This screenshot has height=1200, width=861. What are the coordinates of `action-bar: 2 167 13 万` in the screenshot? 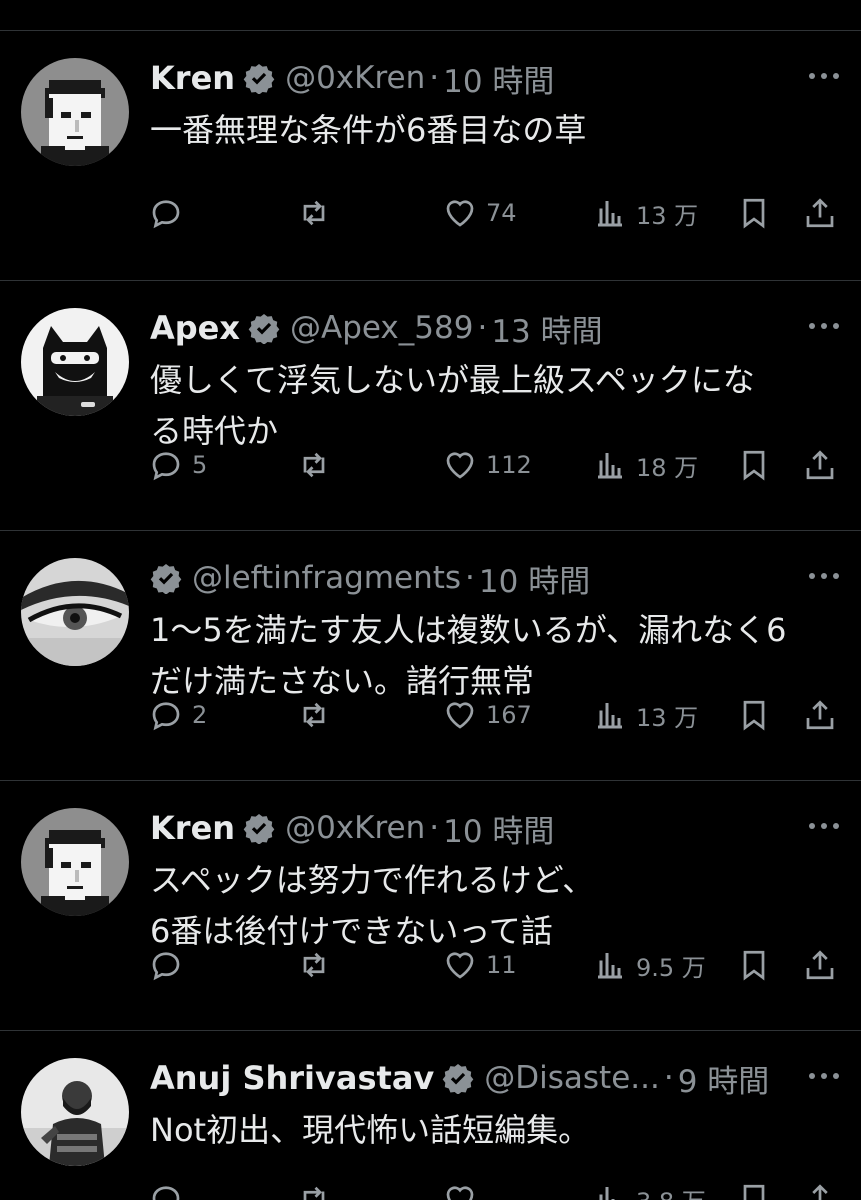 It's located at (495, 715).